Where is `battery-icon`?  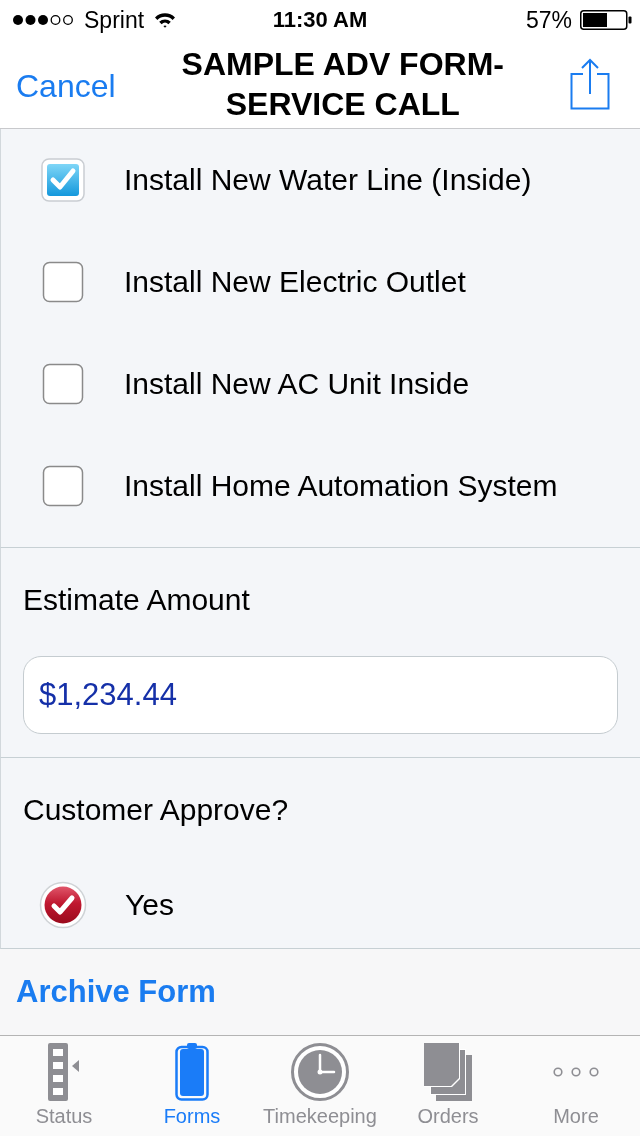 battery-icon is located at coordinates (606, 20).